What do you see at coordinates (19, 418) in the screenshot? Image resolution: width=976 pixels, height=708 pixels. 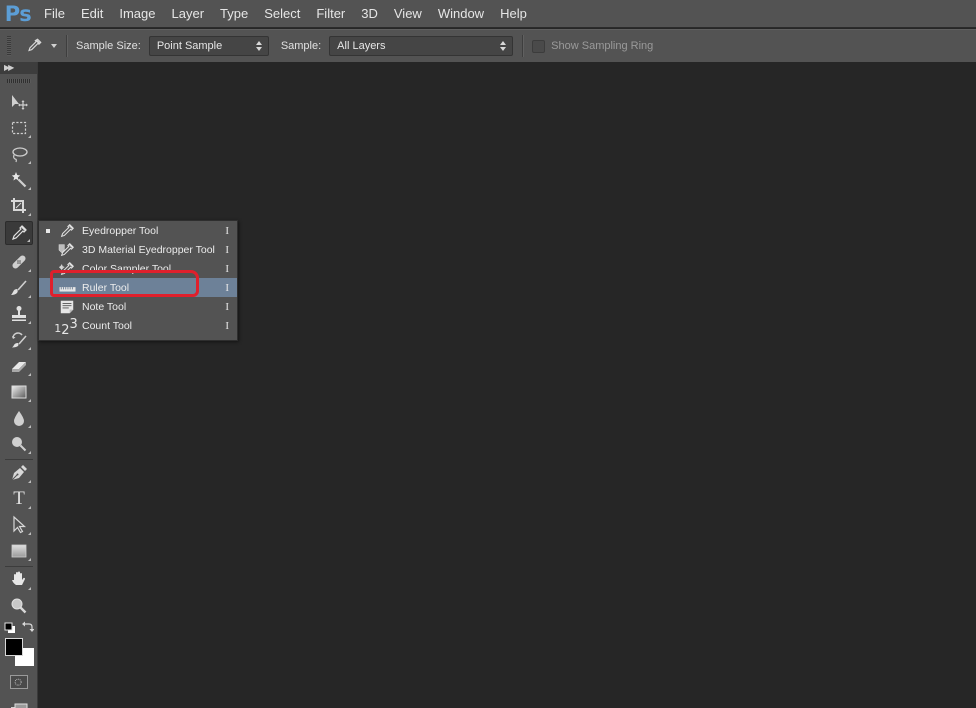 I see `blur-tool` at bounding box center [19, 418].